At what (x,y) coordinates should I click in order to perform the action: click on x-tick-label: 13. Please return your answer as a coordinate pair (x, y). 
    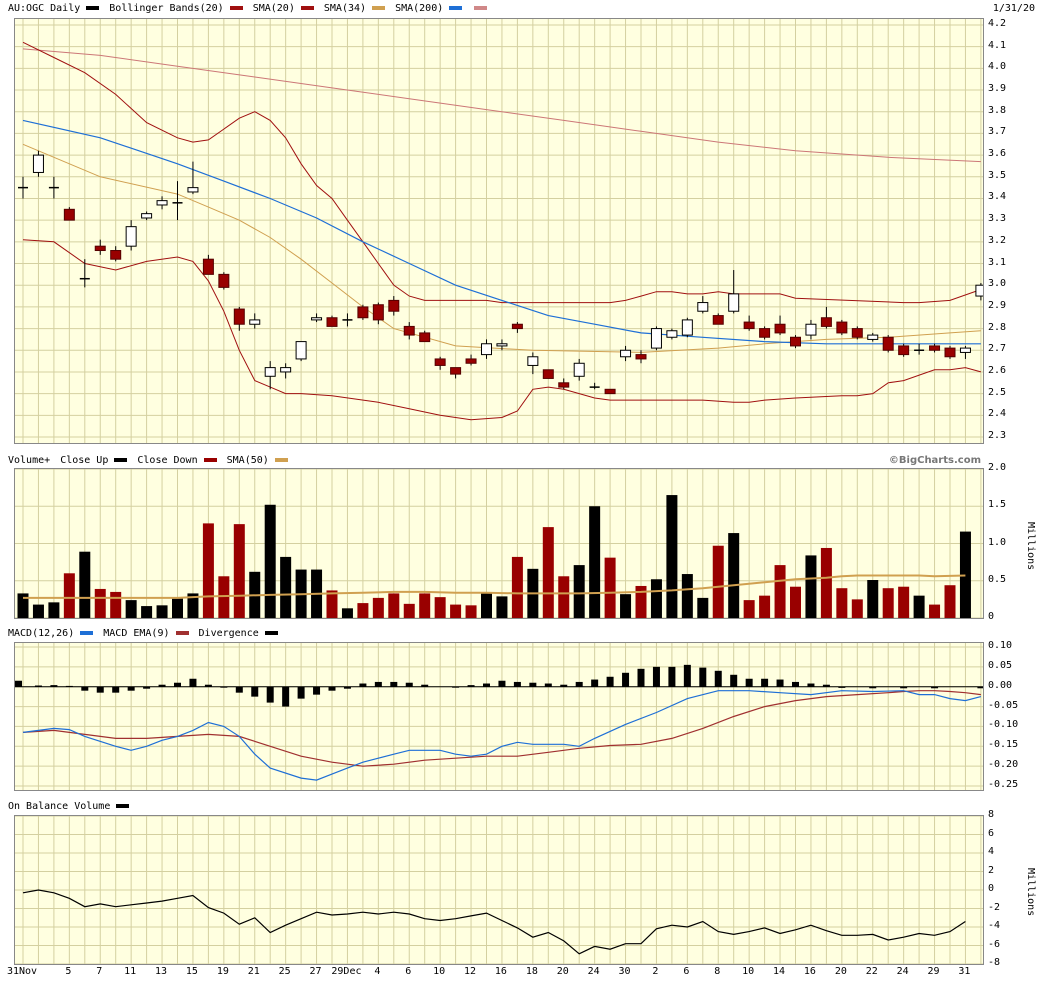
    Looking at the image, I should click on (161, 971).